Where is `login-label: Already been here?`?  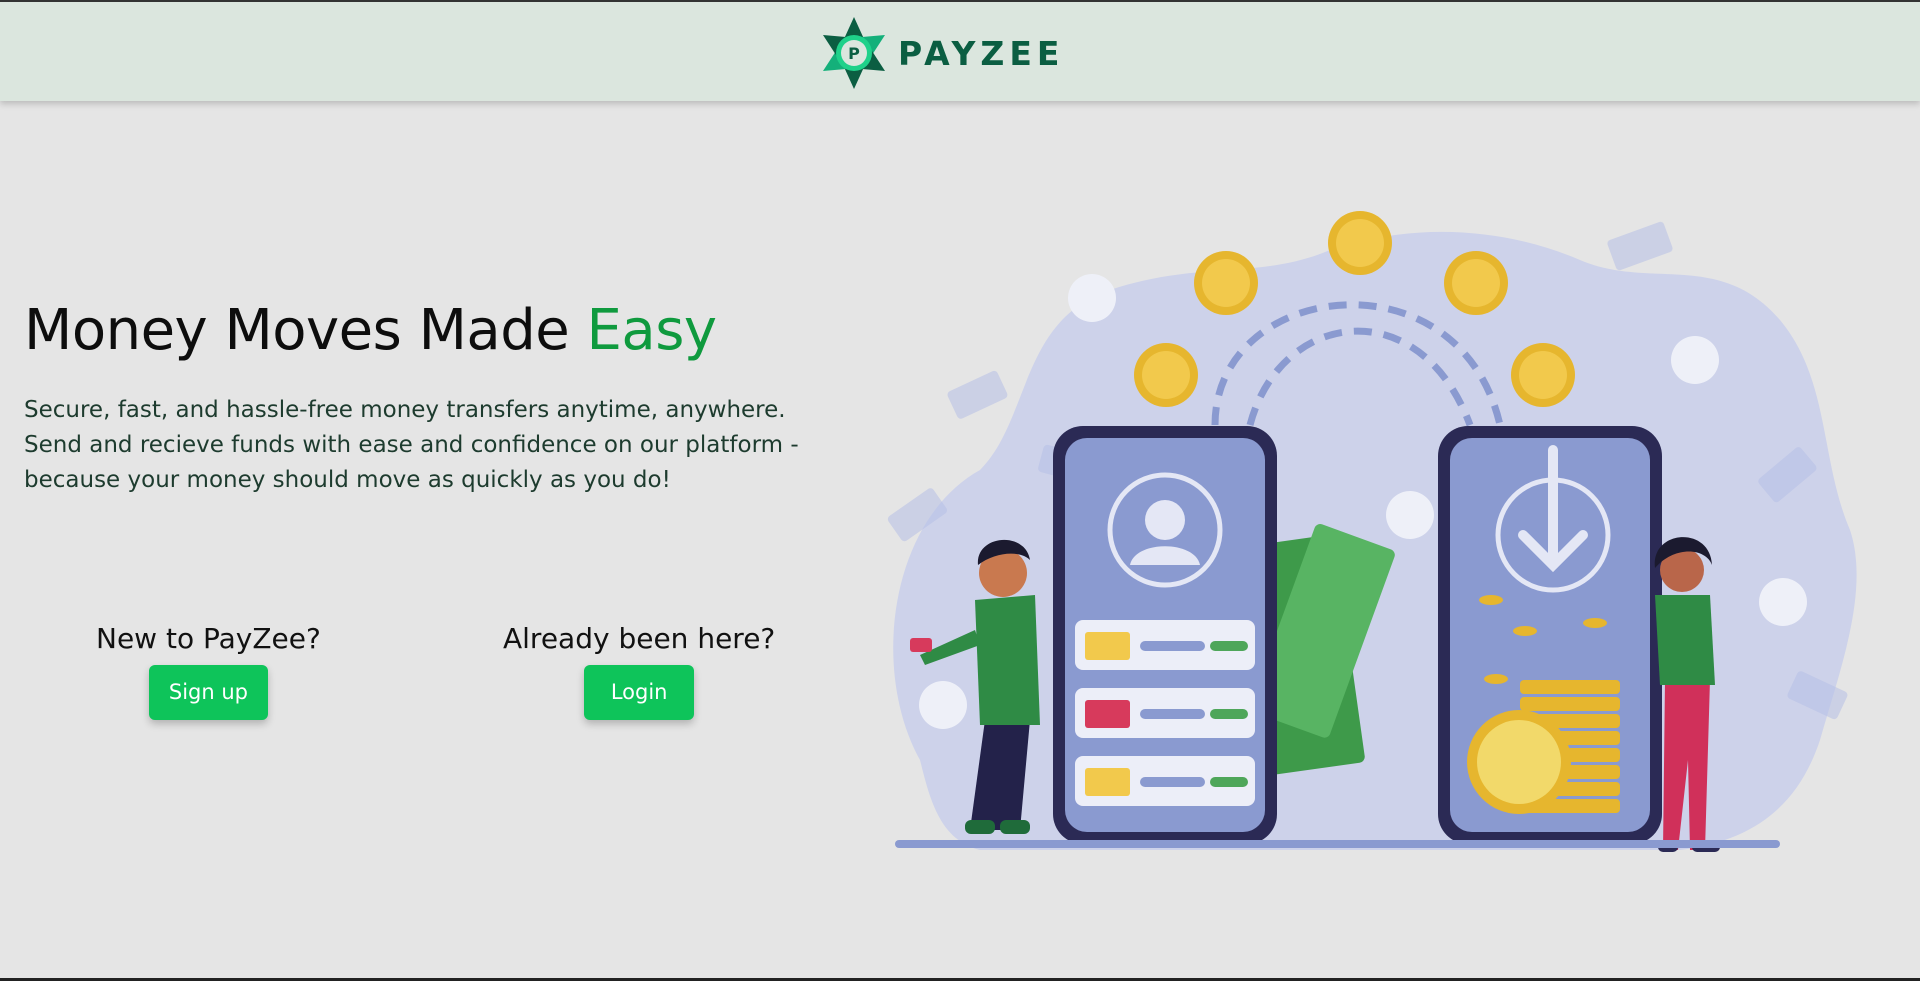 login-label: Already been here? is located at coordinates (639, 638).